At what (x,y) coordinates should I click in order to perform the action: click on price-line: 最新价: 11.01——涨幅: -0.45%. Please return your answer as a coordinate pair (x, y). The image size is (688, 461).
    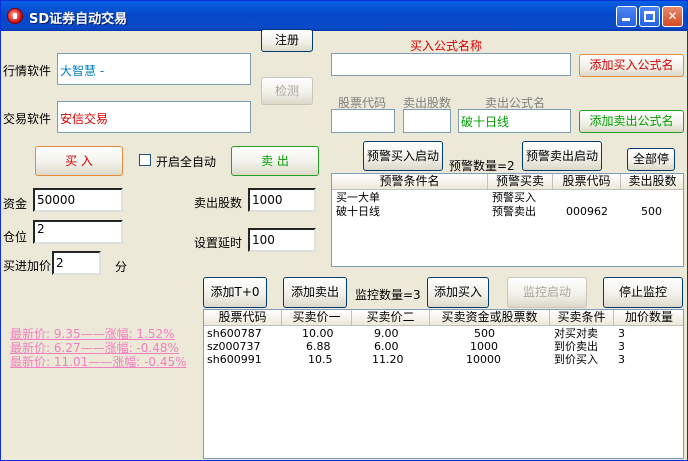
    Looking at the image, I should click on (98, 361).